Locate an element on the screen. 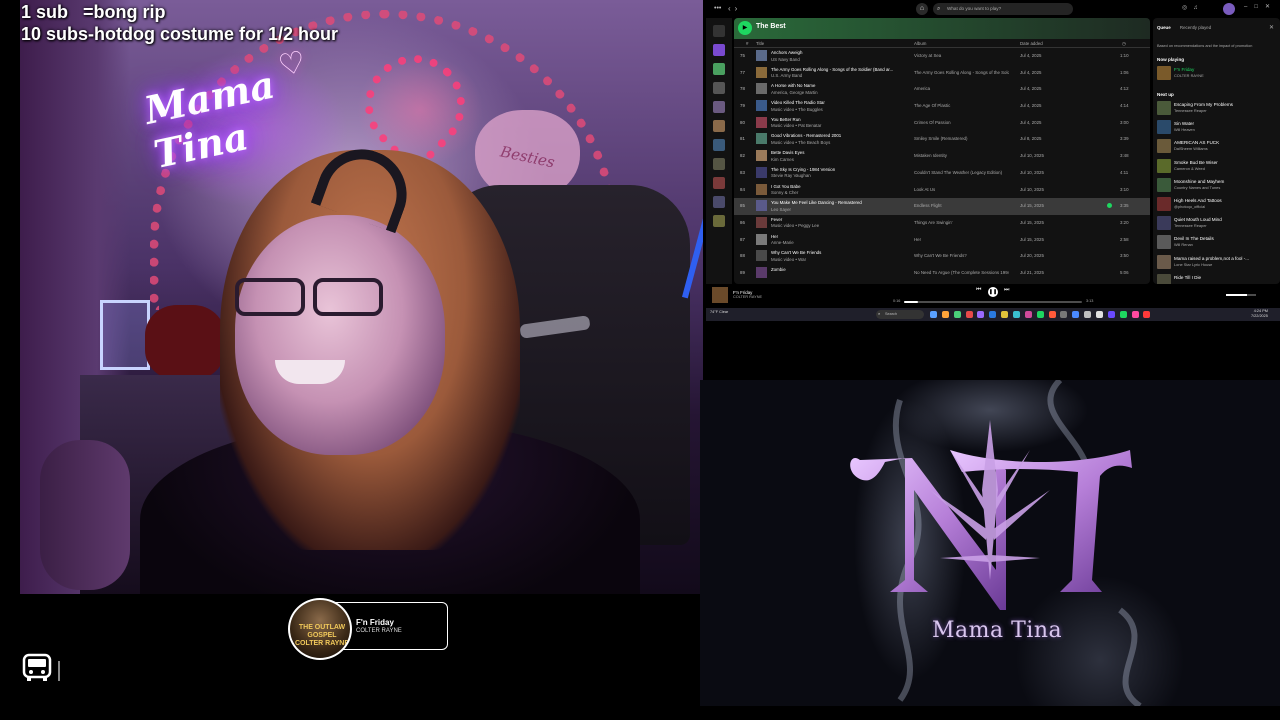 The image size is (1280, 720). tab-recently-played: Recently played is located at coordinates (1195, 27).